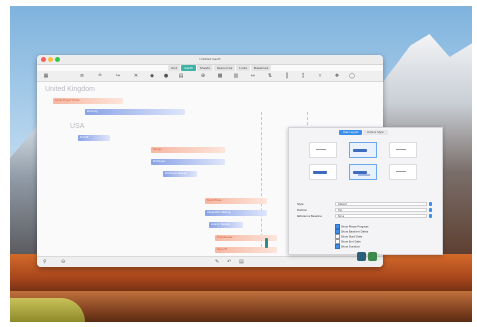  Describe the element at coordinates (88, 101) in the screenshot. I see `task-bar: Some Project Phase` at that location.